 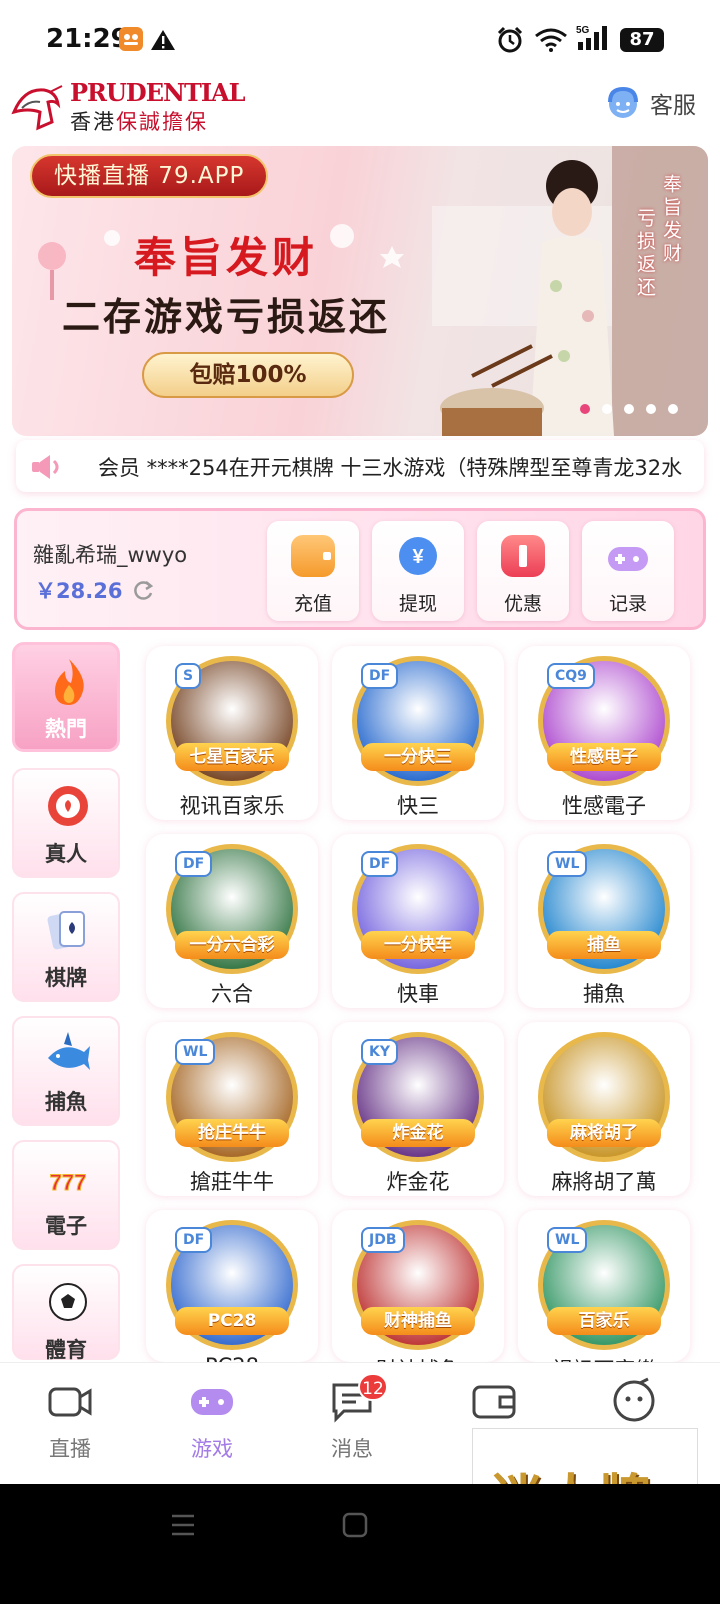 I want to click on home-icon, so click(x=355, y=1525).